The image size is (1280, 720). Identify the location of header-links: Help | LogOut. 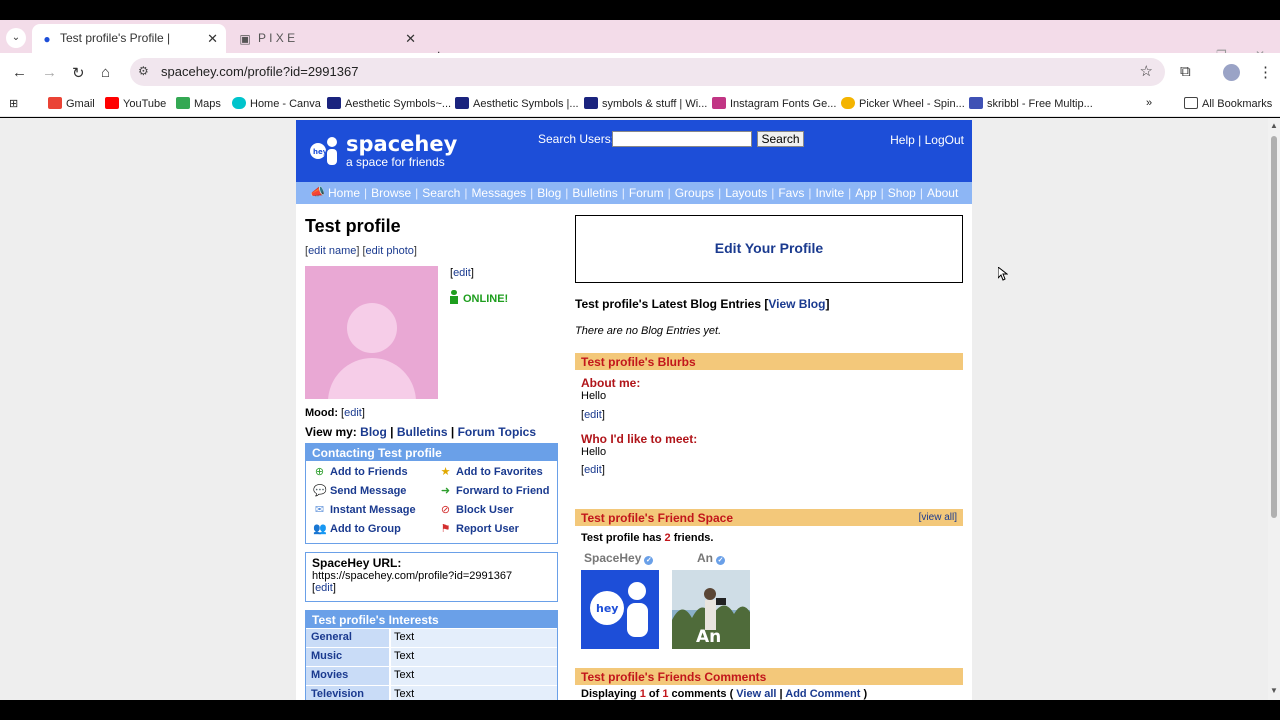
(927, 140).